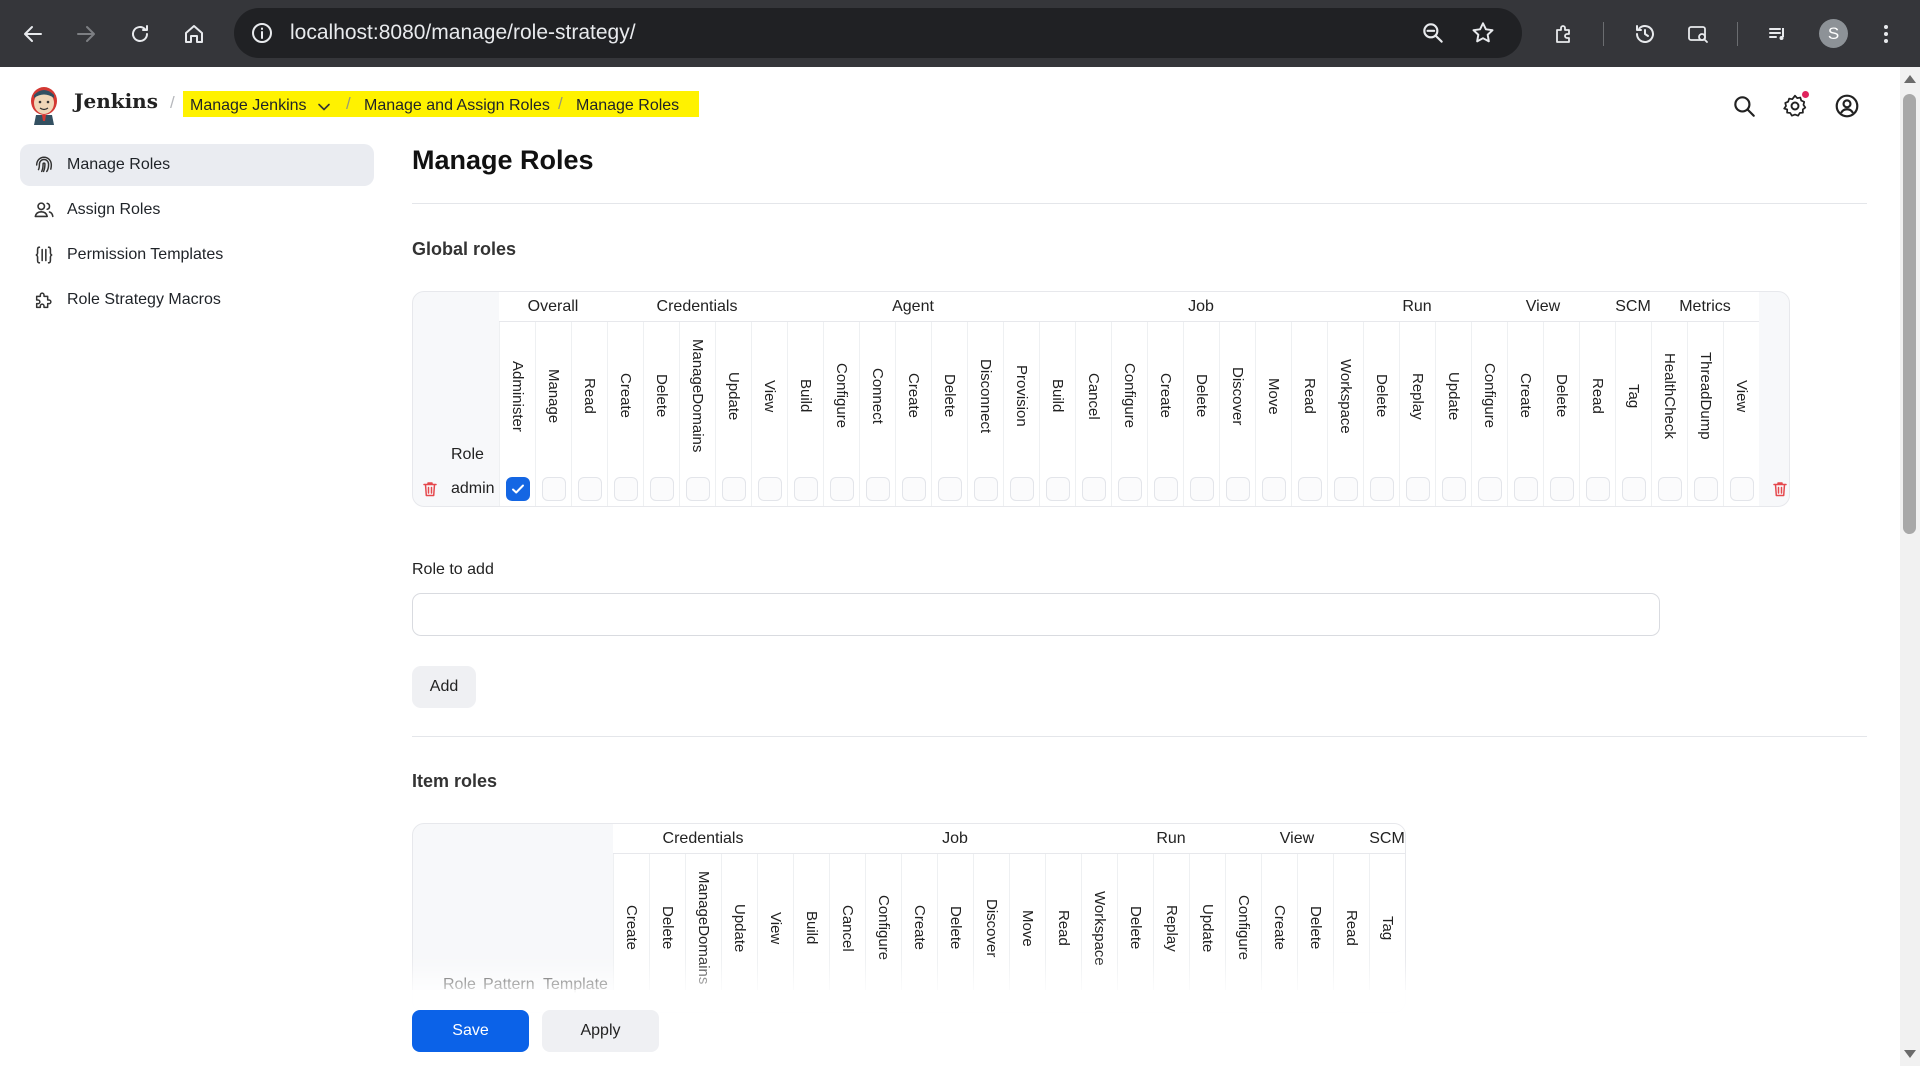 This screenshot has height=1066, width=1920. Describe the element at coordinates (955, 839) in the screenshot. I see `permission-group-job: Job` at that location.